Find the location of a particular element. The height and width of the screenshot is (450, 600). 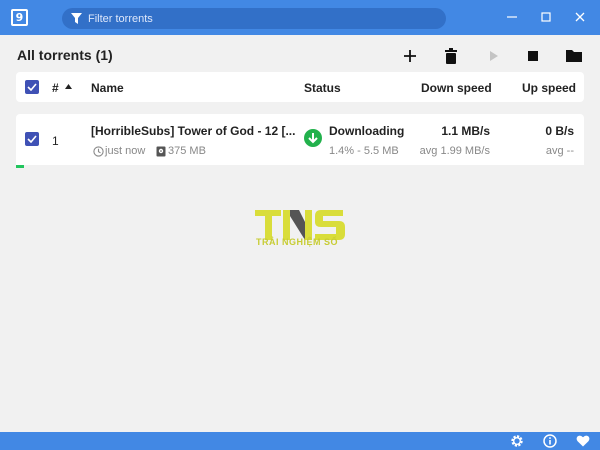

torrent-up-speed: 0 B/s is located at coordinates (559, 131).